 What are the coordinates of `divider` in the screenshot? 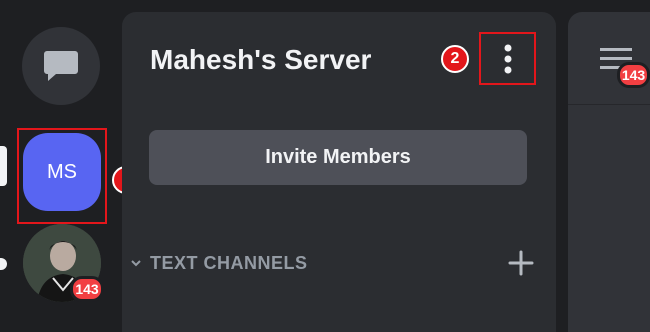 It's located at (609, 104).